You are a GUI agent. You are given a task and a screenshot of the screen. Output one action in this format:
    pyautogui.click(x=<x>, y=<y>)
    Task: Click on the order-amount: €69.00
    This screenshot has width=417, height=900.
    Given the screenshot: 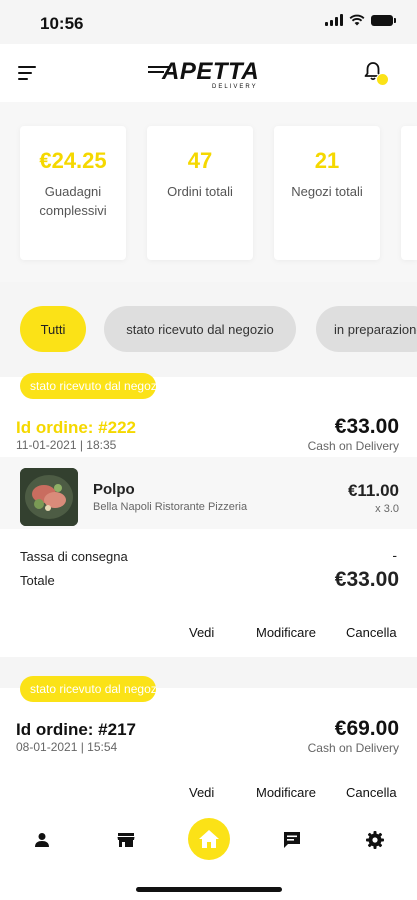 What is the action you would take?
    pyautogui.click(x=366, y=728)
    